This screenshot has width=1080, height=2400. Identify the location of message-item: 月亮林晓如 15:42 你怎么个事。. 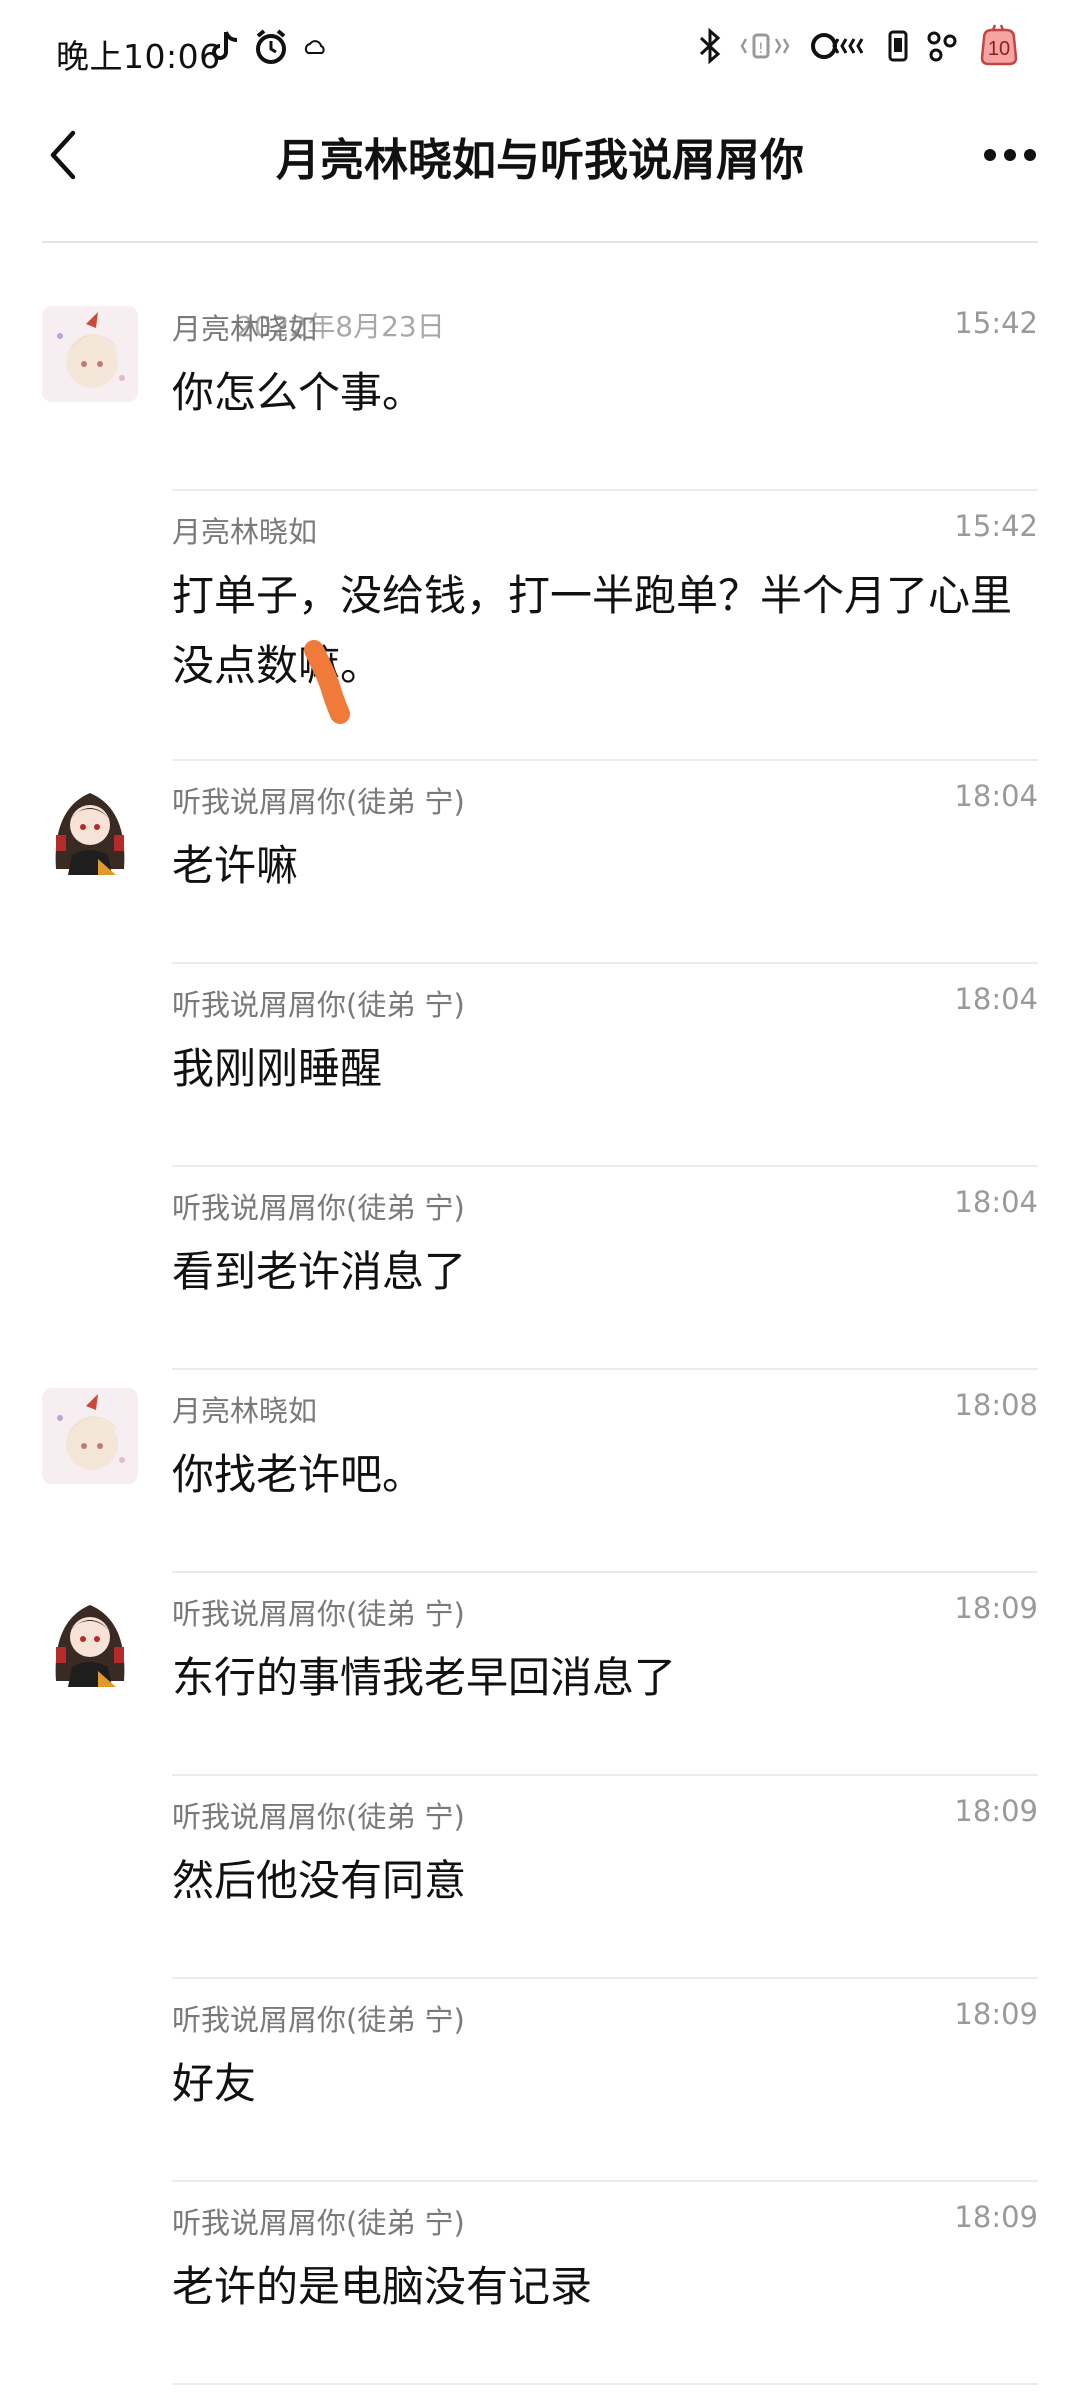
(540, 389).